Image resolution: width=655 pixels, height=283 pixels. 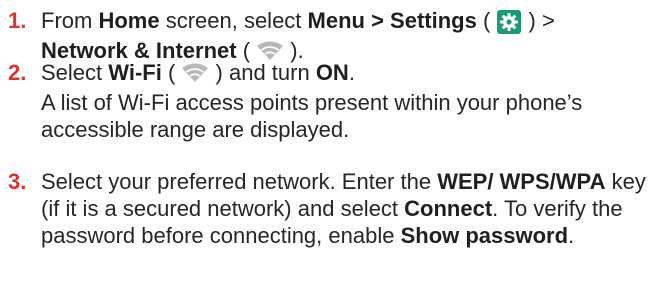 I want to click on text-run: From, so click(x=70, y=20).